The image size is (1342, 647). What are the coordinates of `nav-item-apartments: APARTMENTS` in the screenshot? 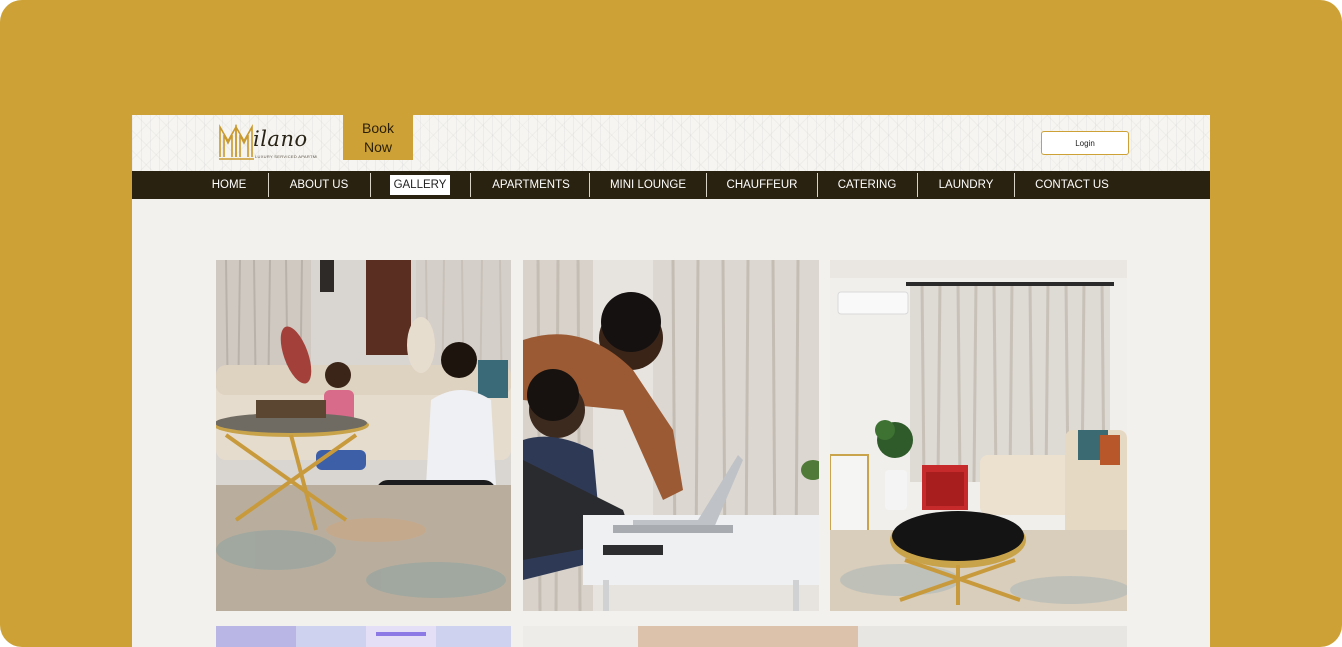 It's located at (531, 185).